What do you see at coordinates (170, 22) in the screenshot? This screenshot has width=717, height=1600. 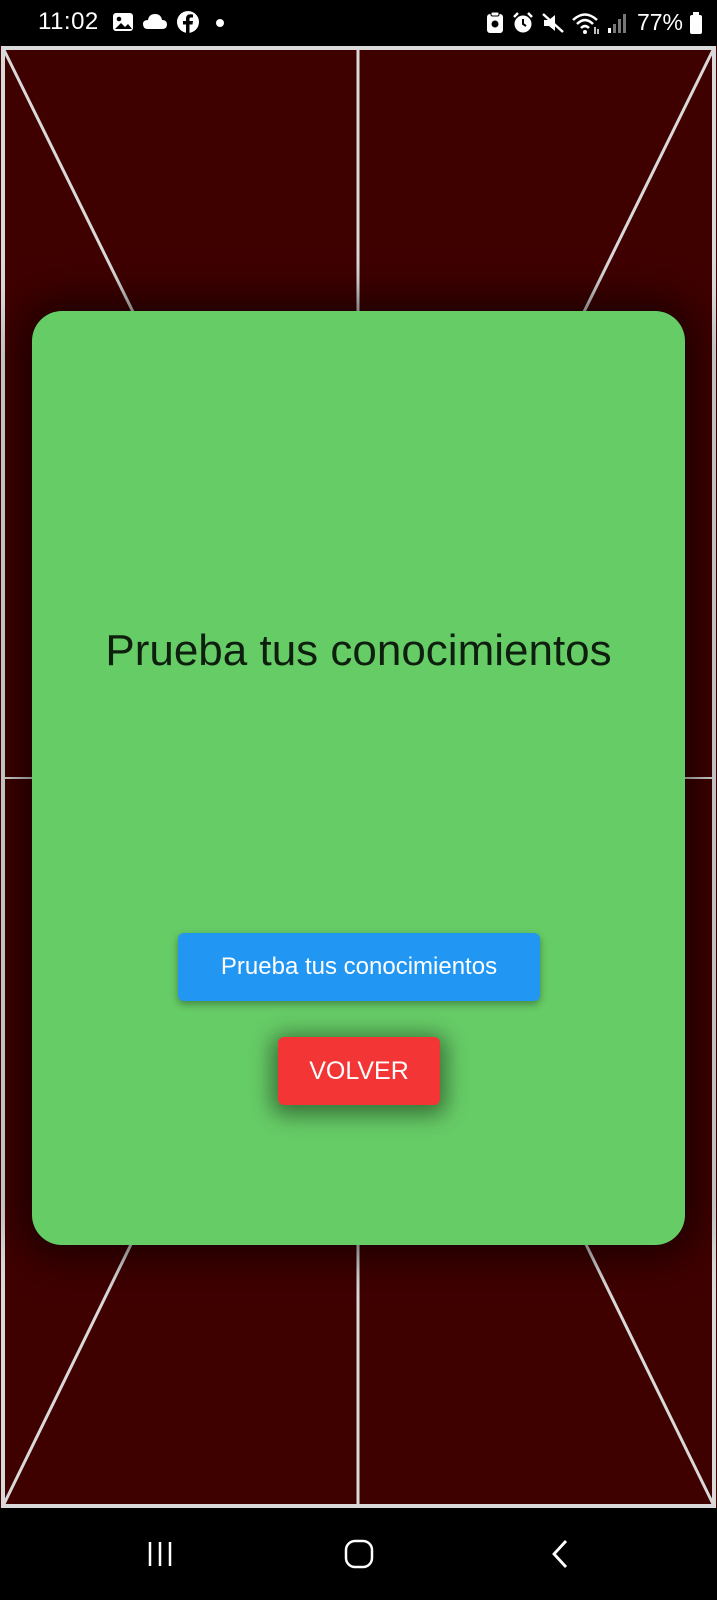 I see `status-left-icons` at bounding box center [170, 22].